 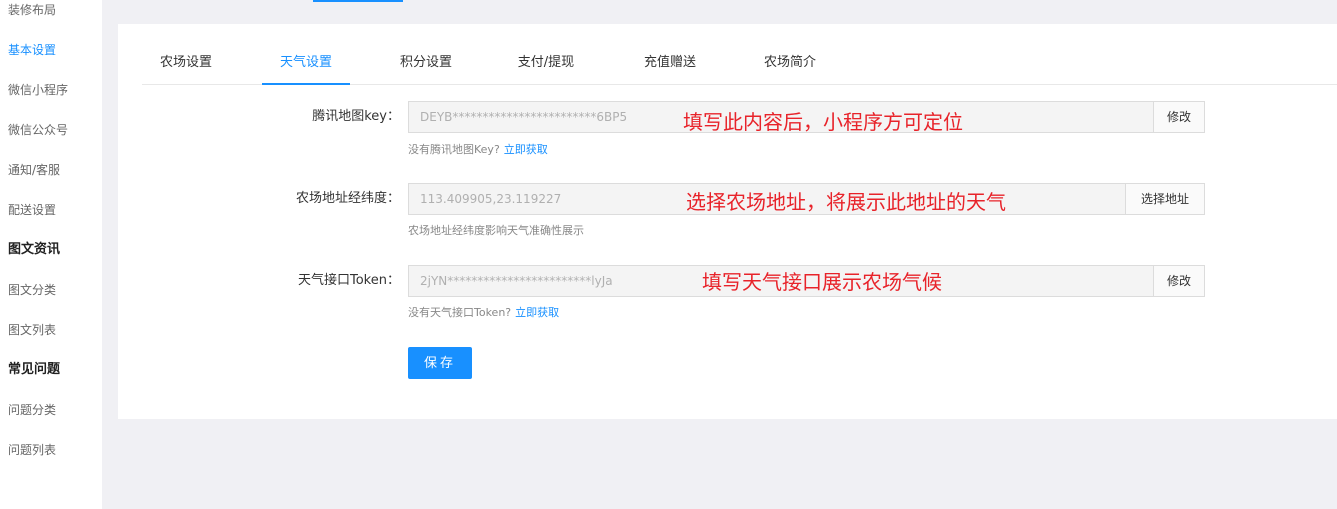 I want to click on sidebar-item-news-list: 图文列表, so click(x=32, y=330).